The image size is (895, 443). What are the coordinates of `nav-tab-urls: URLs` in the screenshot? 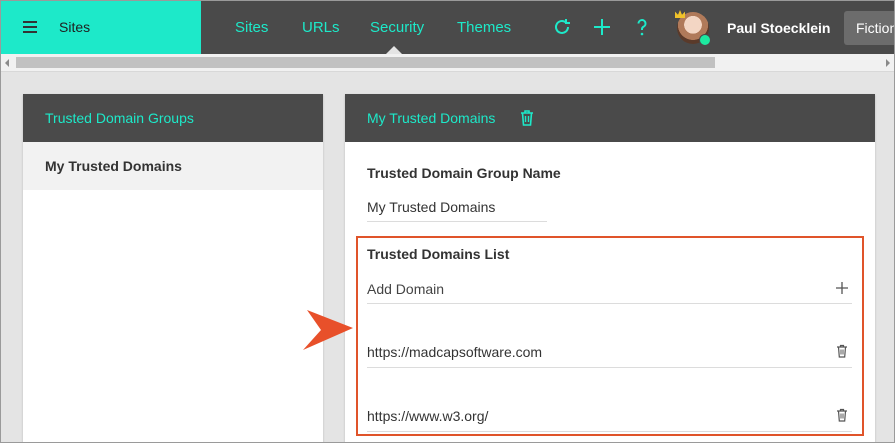 It's located at (321, 27).